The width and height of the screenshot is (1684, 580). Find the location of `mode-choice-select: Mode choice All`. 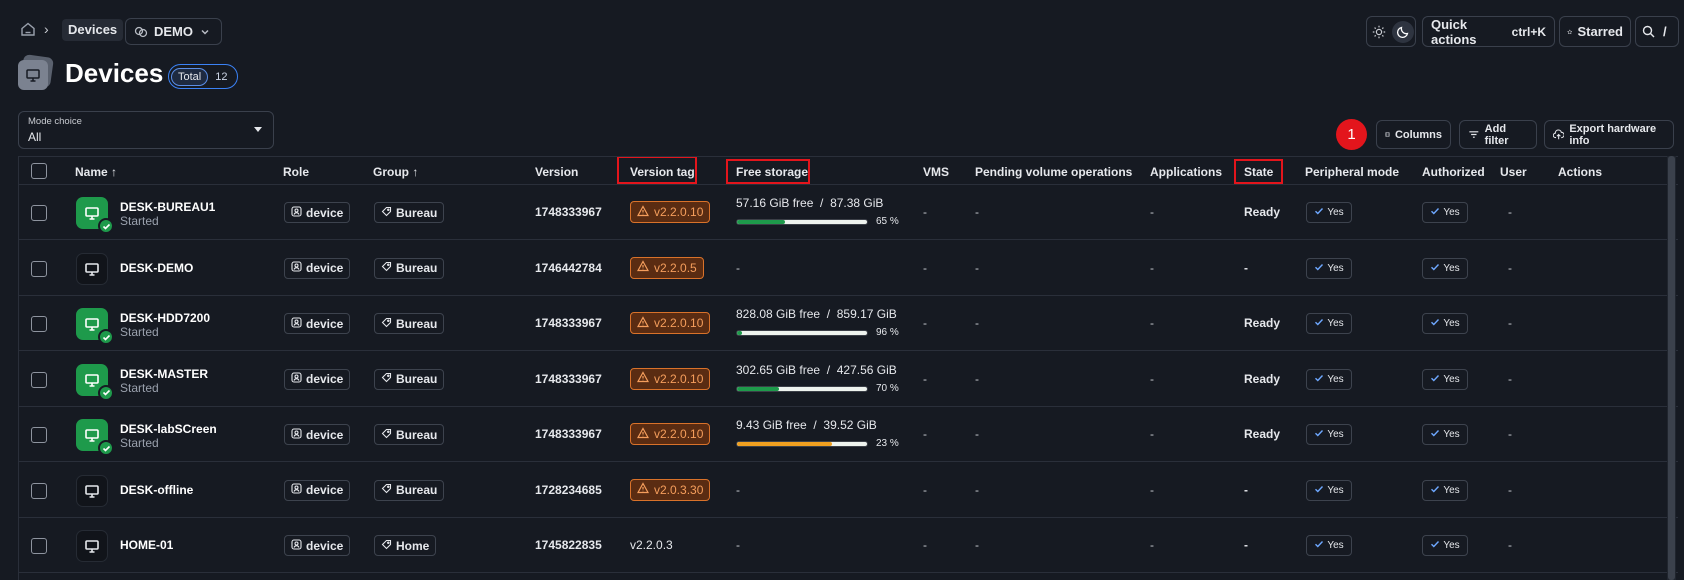

mode-choice-select: Mode choice All is located at coordinates (146, 130).